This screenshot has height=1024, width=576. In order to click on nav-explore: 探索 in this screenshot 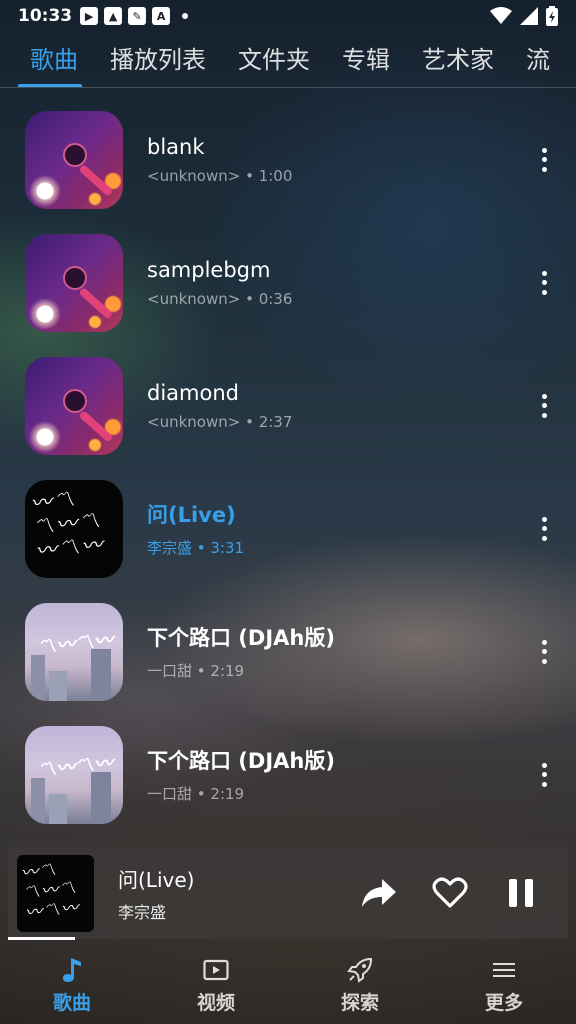, I will do `click(360, 983)`.